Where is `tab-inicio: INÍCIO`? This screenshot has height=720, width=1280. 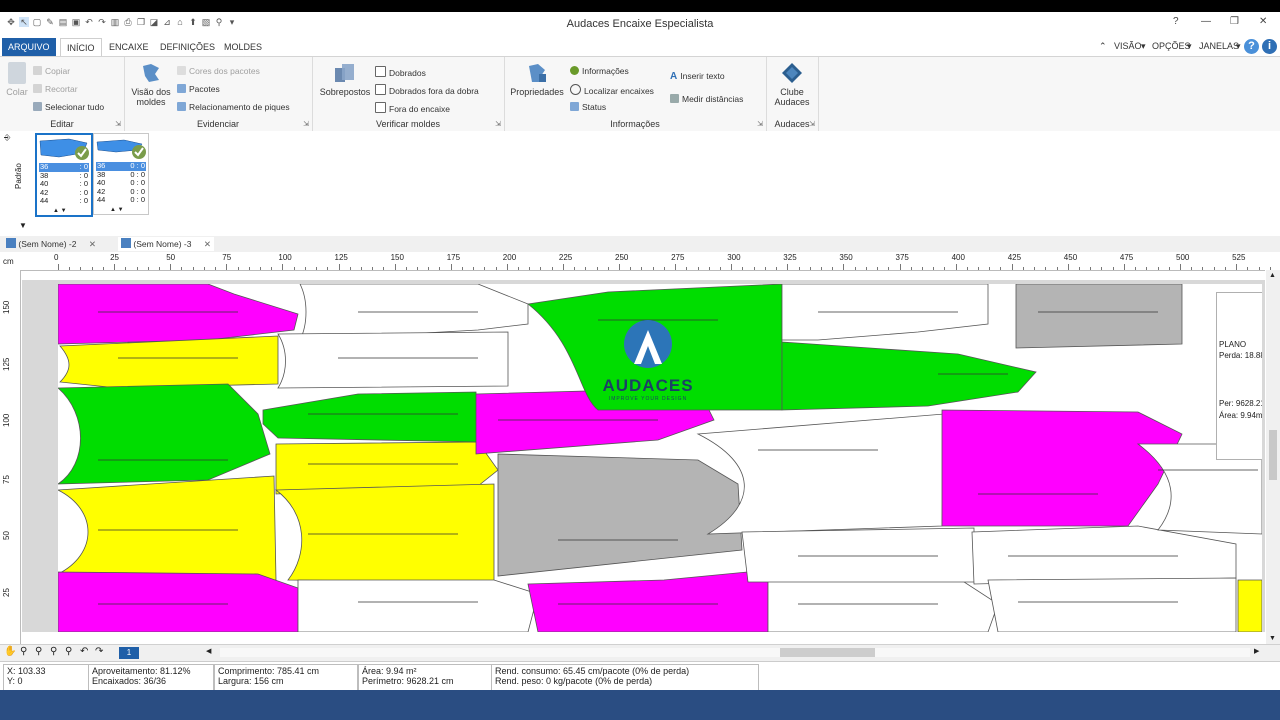 tab-inicio: INÍCIO is located at coordinates (81, 47).